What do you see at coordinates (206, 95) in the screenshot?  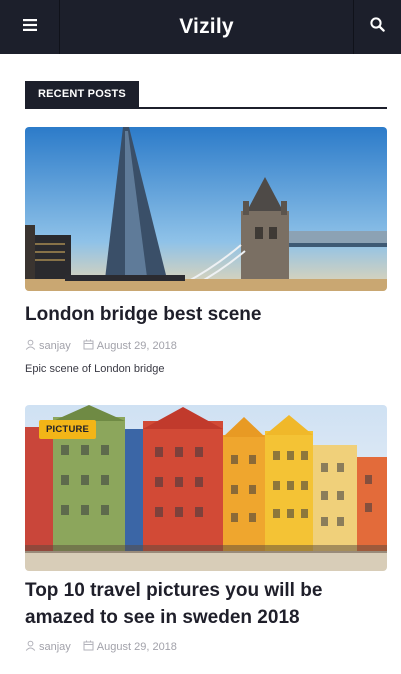 I see `section-header: RECENT POSTS` at bounding box center [206, 95].